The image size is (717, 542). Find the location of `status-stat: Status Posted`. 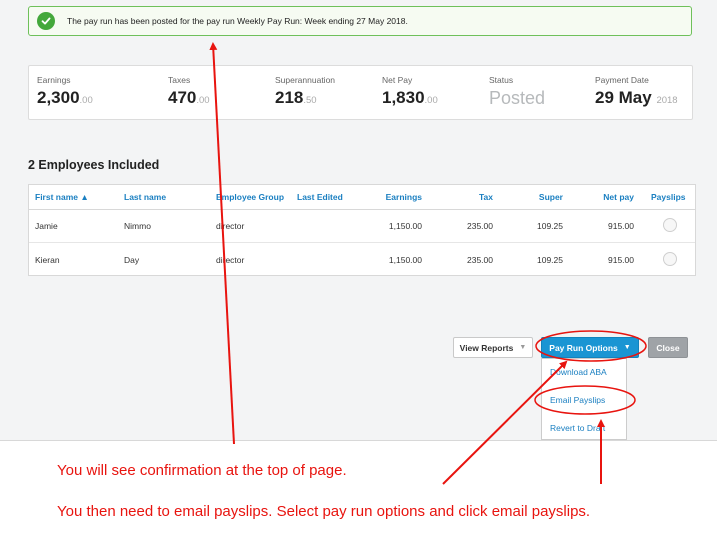

status-stat: Status Posted is located at coordinates (517, 92).